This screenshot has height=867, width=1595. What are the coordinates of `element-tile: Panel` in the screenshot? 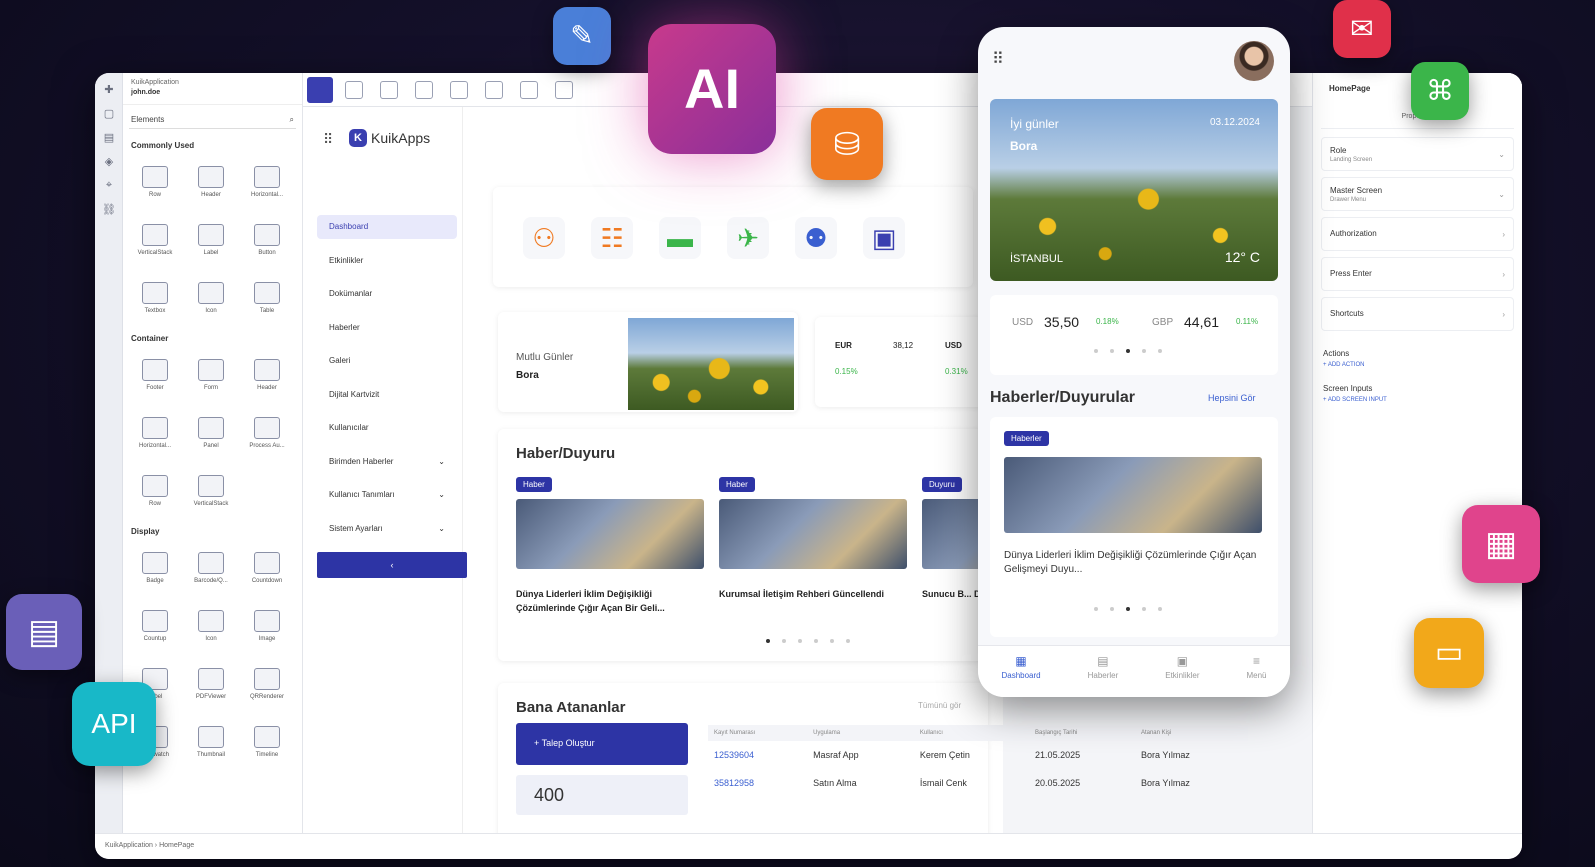 It's located at (211, 435).